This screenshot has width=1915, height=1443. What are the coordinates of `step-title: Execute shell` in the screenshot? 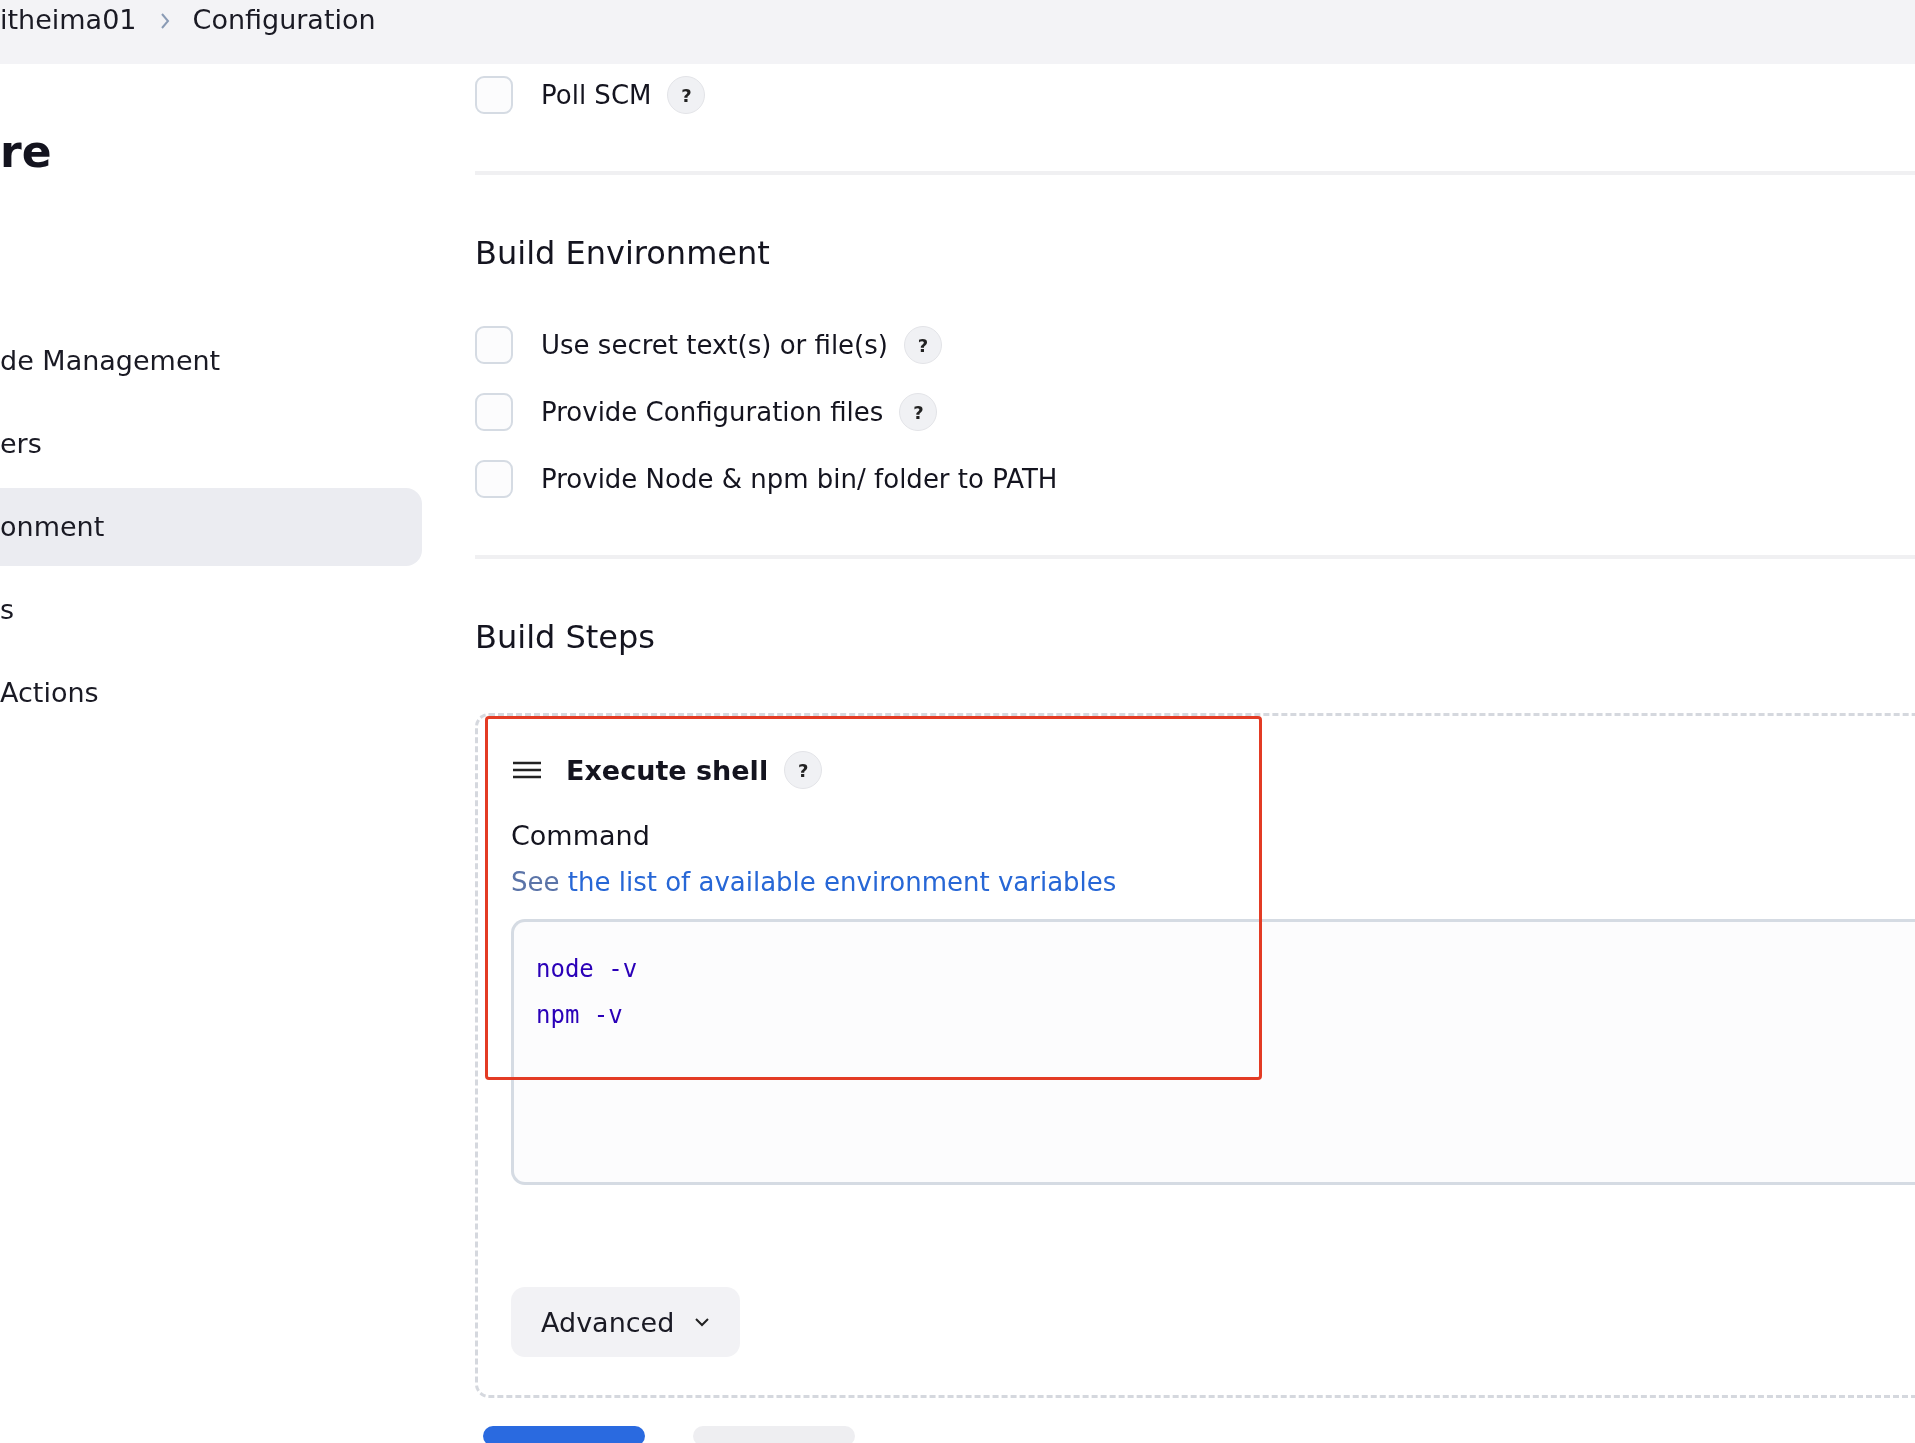 It's located at (667, 770).